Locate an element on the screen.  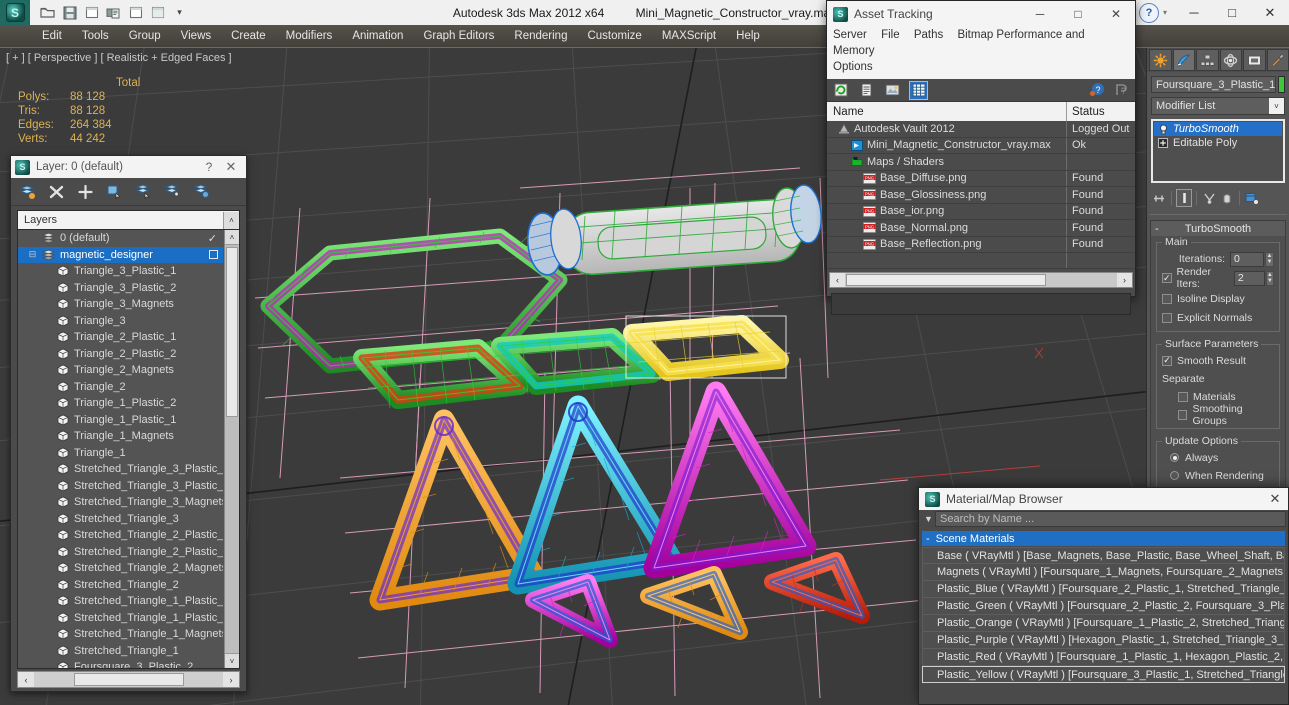
context-help-icon: ? is located at coordinates (1121, 90).